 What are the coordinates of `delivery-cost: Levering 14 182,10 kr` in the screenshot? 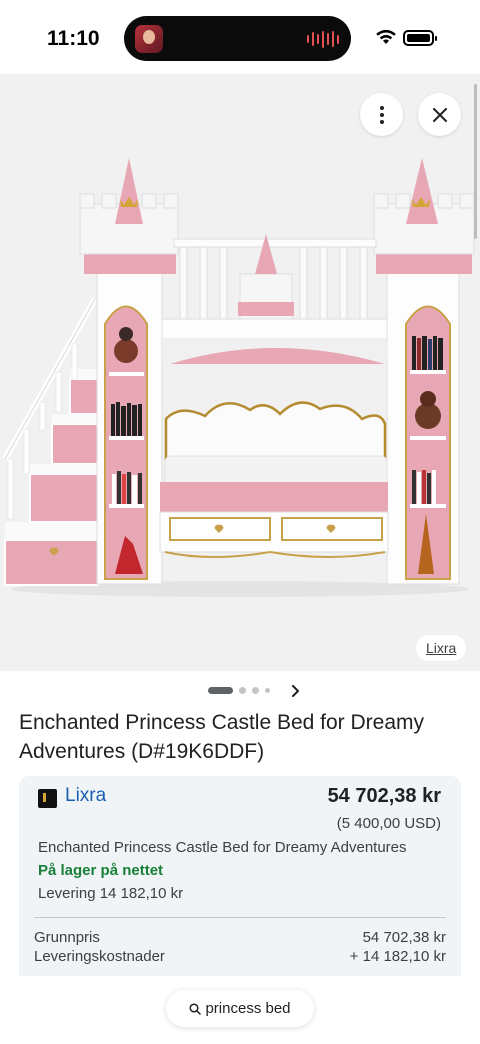 It's located at (111, 893).